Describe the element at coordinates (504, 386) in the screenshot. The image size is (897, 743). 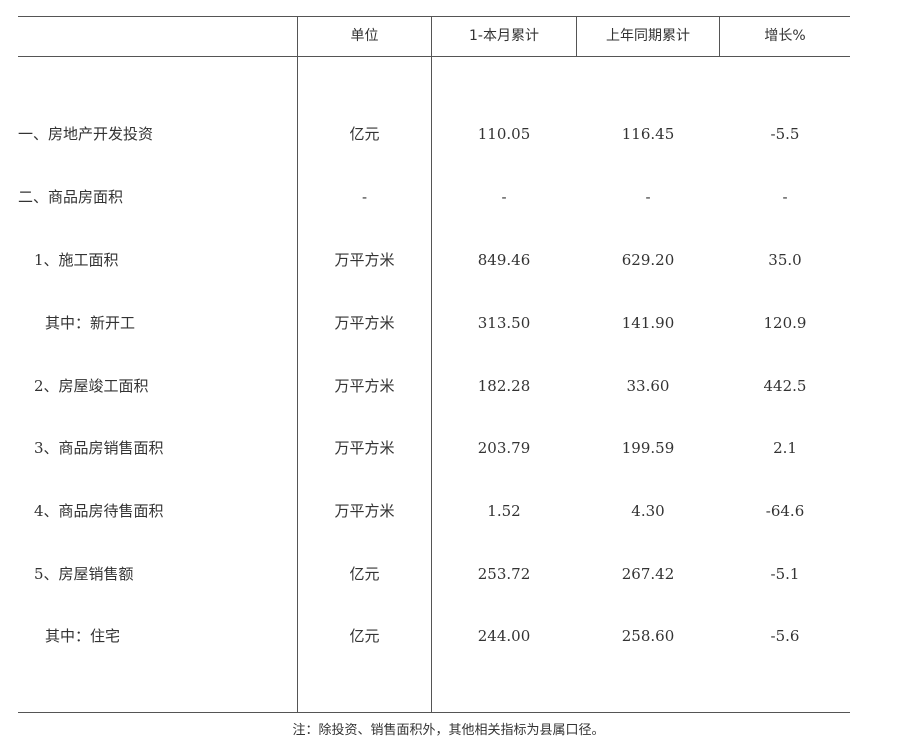
I see `row-current: 182.28` at that location.